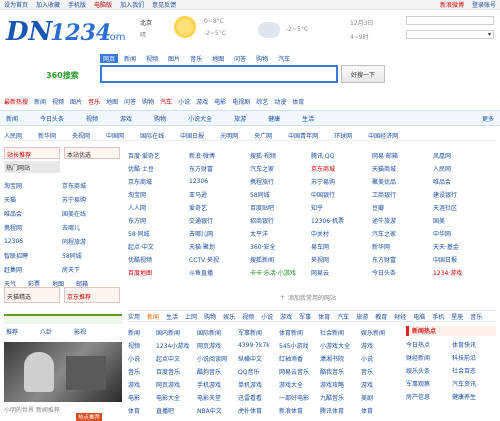  What do you see at coordinates (91, 185) in the screenshot?
I see `left-grid-link: 京东商城` at bounding box center [91, 185].